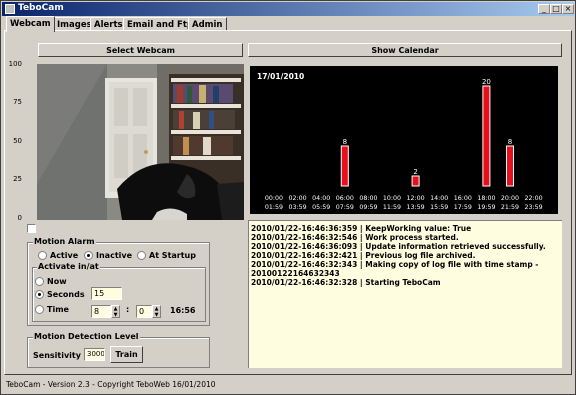 This screenshot has height=395, width=576. What do you see at coordinates (19, 218) in the screenshot?
I see `scale-label-0: 0` at bounding box center [19, 218].